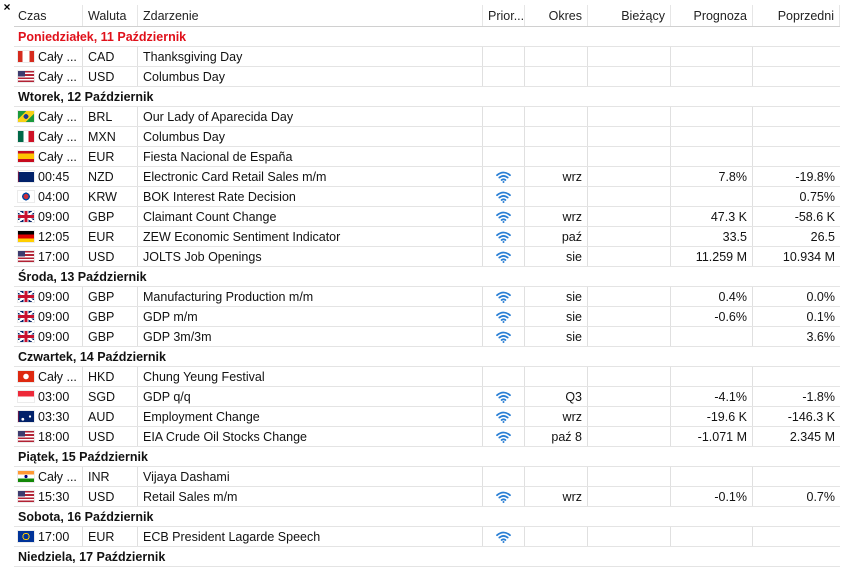 This screenshot has height=577, width=842. What do you see at coordinates (310, 15) in the screenshot?
I see `column-header-event: Zdarzenie` at bounding box center [310, 15].